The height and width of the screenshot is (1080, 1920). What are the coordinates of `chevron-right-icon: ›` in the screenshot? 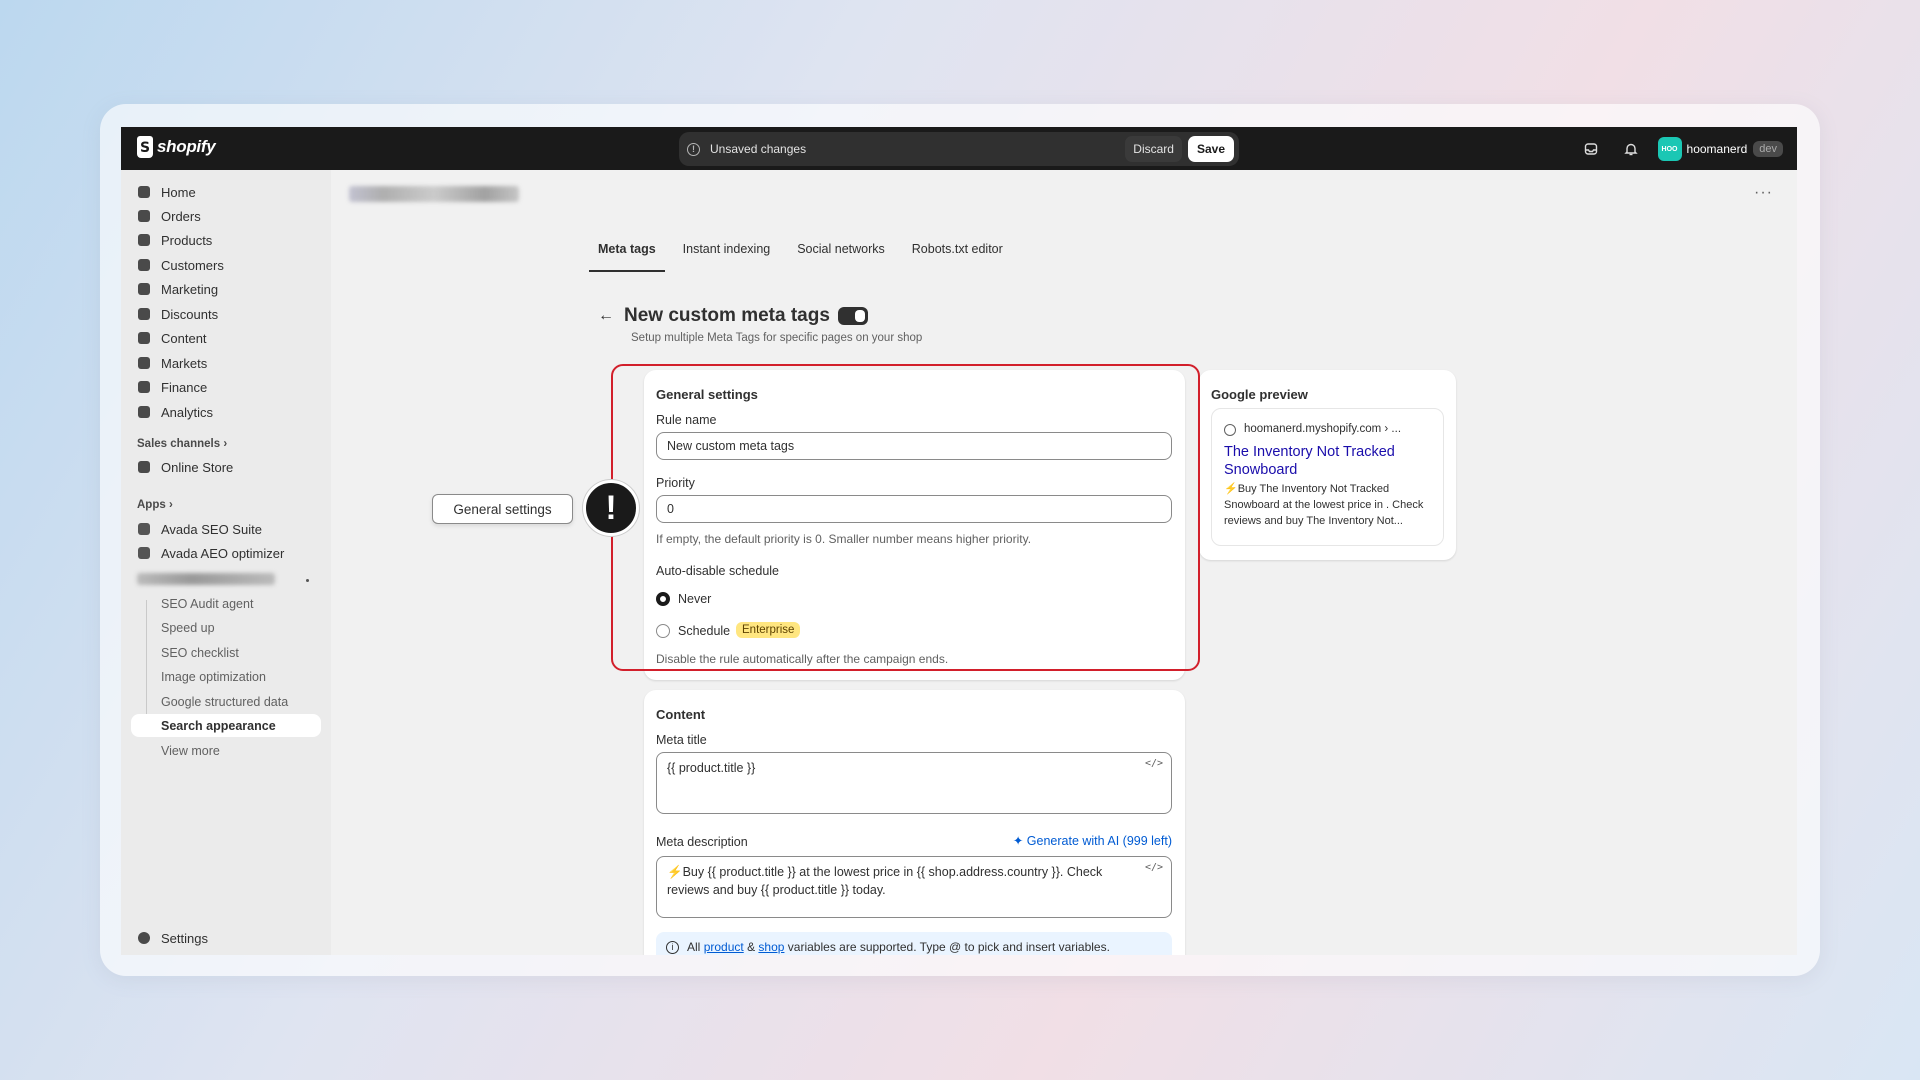 It's located at (225, 444).